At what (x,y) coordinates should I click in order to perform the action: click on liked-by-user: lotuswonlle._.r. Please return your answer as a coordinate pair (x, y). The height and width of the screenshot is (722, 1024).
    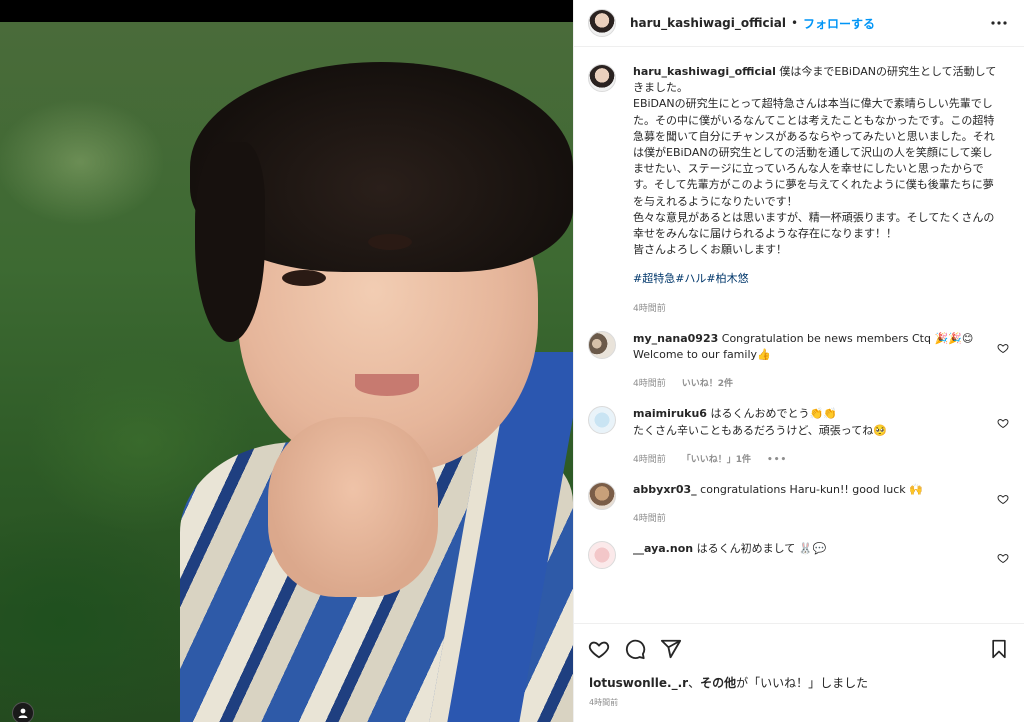
    Looking at the image, I should click on (638, 683).